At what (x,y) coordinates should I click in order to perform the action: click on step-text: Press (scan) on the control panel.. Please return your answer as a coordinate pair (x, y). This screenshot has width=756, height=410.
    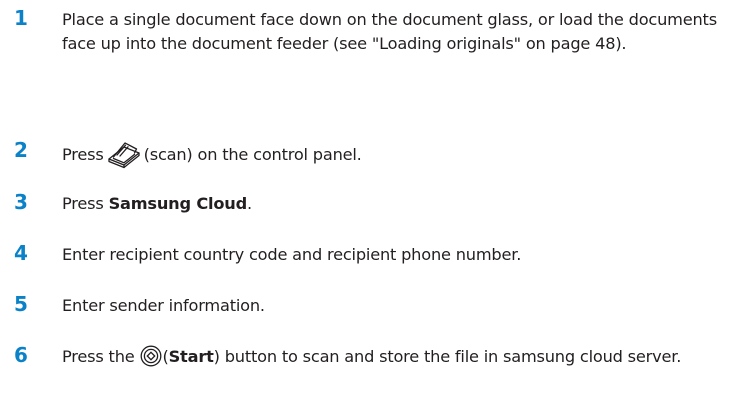
    Looking at the image, I should click on (407, 158).